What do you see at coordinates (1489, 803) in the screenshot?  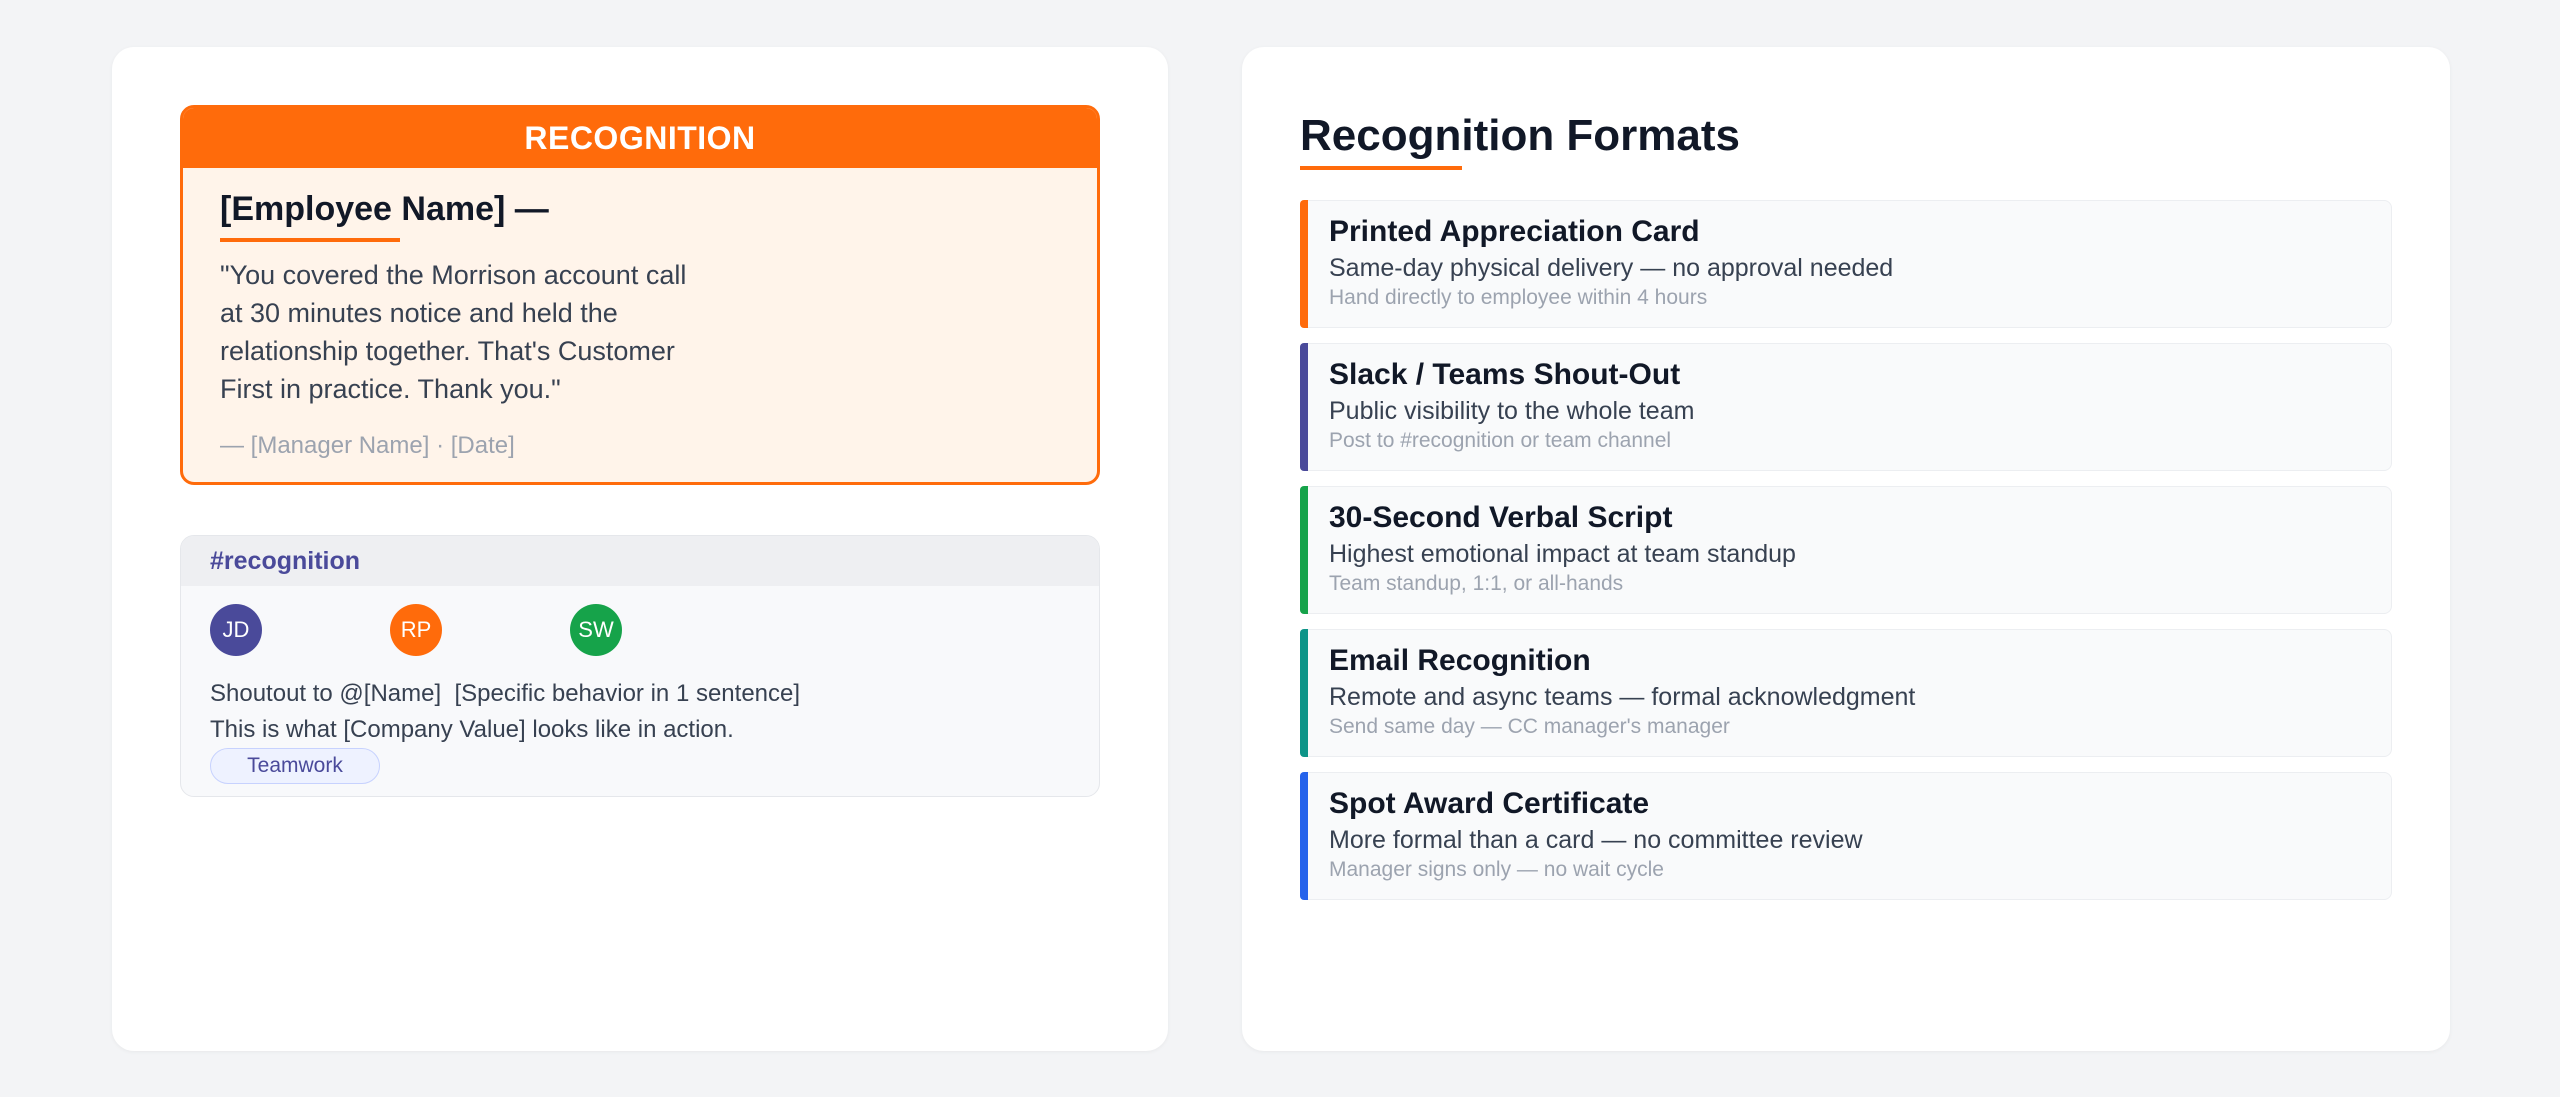 I see `format-title: Spot Award Certificate` at bounding box center [1489, 803].